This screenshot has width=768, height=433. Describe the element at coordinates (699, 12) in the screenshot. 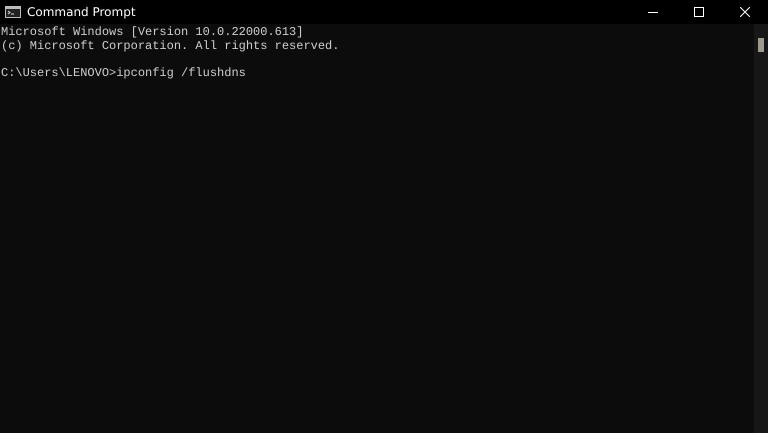

I see `maximize-icon` at that location.